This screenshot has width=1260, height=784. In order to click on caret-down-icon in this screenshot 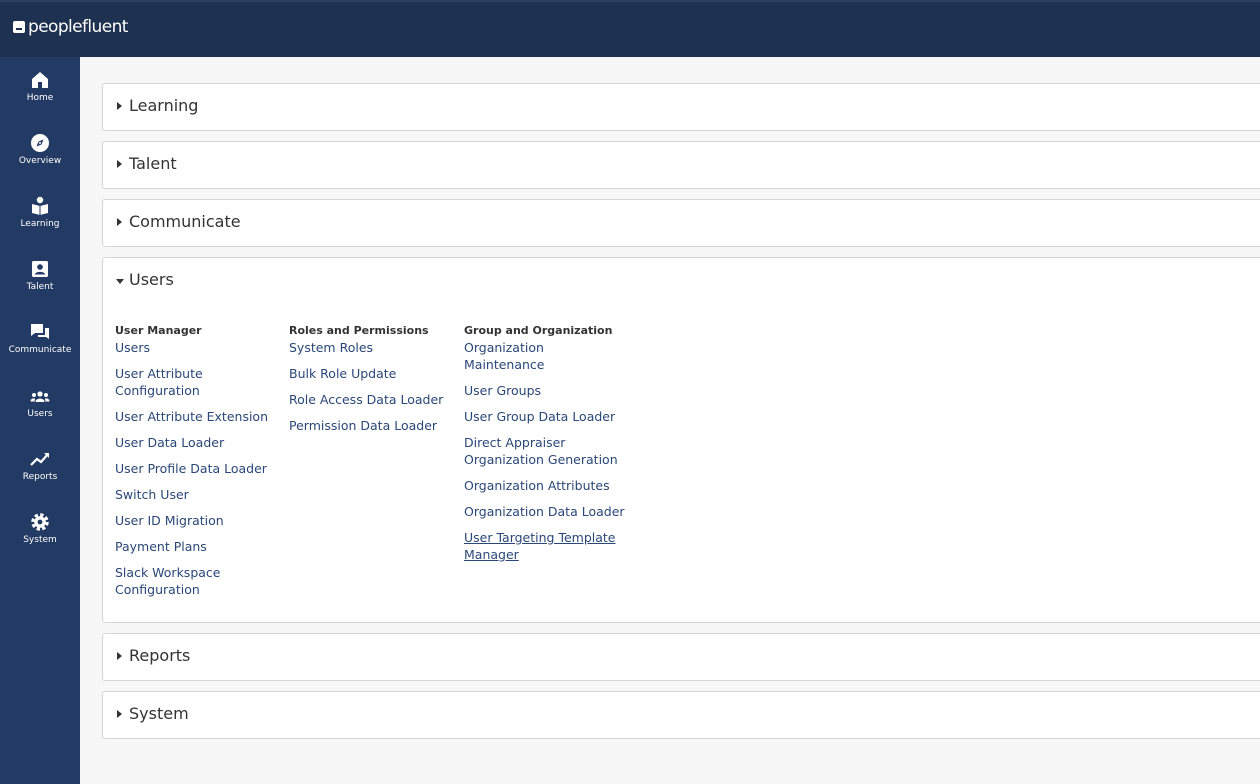, I will do `click(120, 281)`.